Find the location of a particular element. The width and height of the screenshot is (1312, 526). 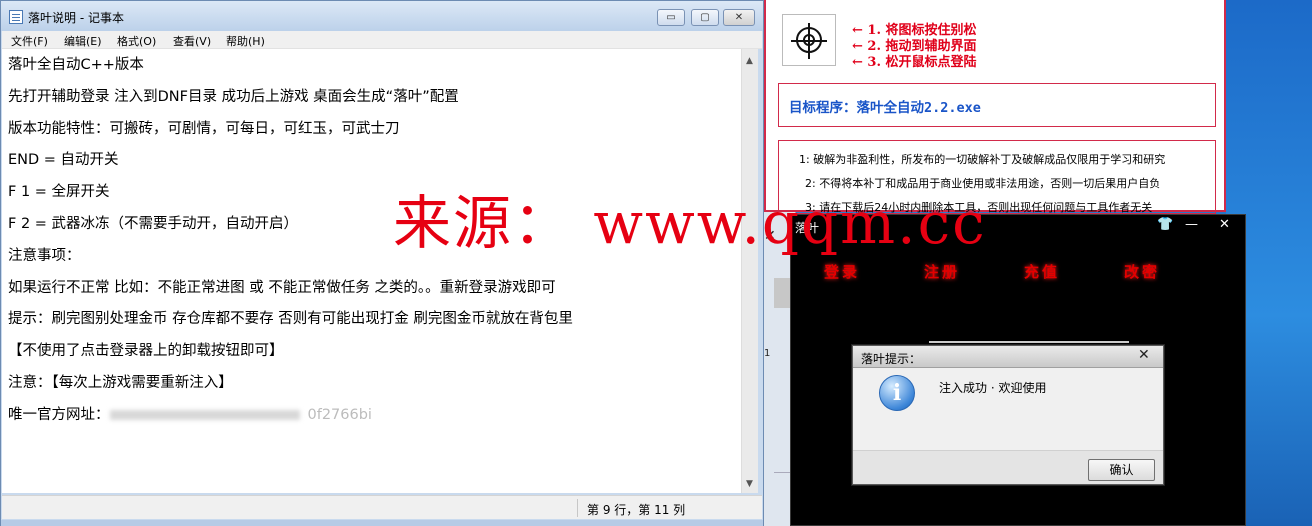

status-separator is located at coordinates (577, 508).